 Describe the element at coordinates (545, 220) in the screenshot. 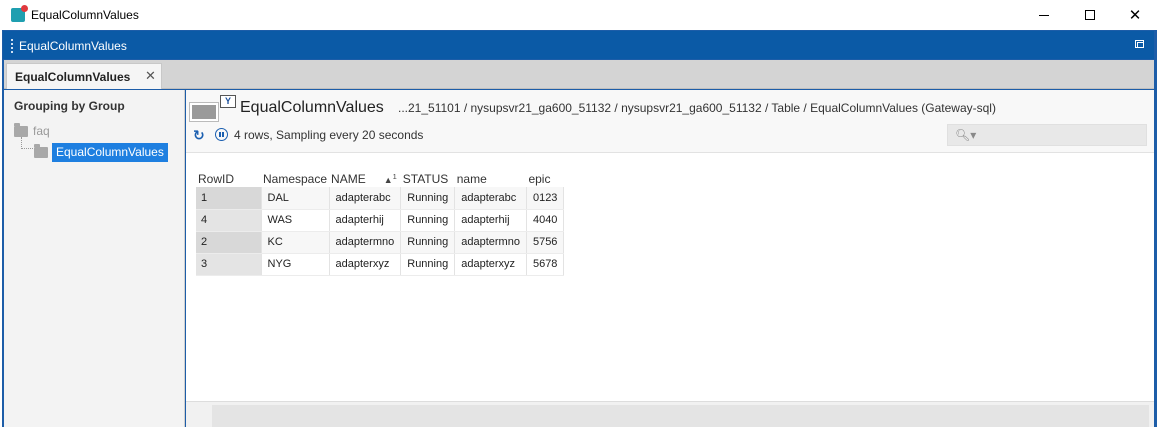

I see `cell-epic: 4040` at that location.